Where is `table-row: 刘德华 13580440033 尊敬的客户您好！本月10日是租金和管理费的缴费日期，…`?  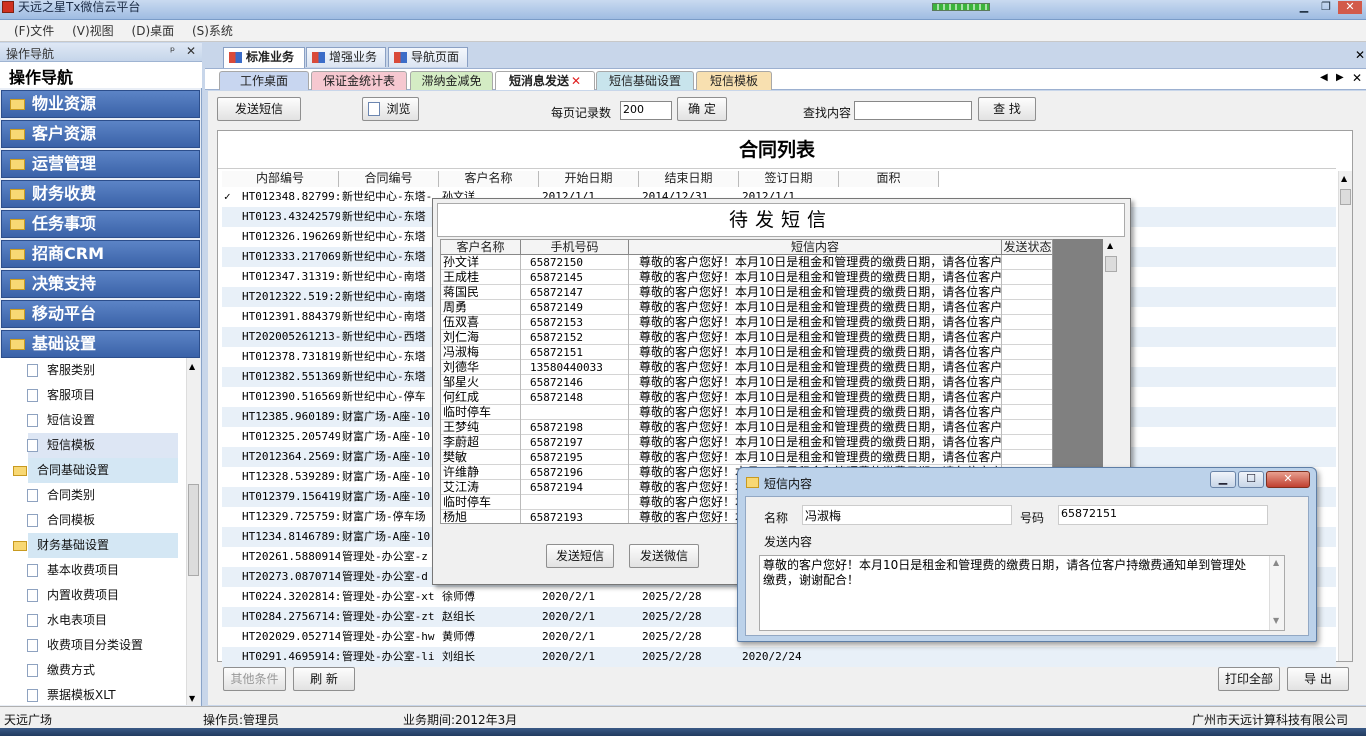 table-row: 刘德华 13580440033 尊敬的客户您好！本月10日是租金和管理费的缴费日期，… is located at coordinates (746, 367).